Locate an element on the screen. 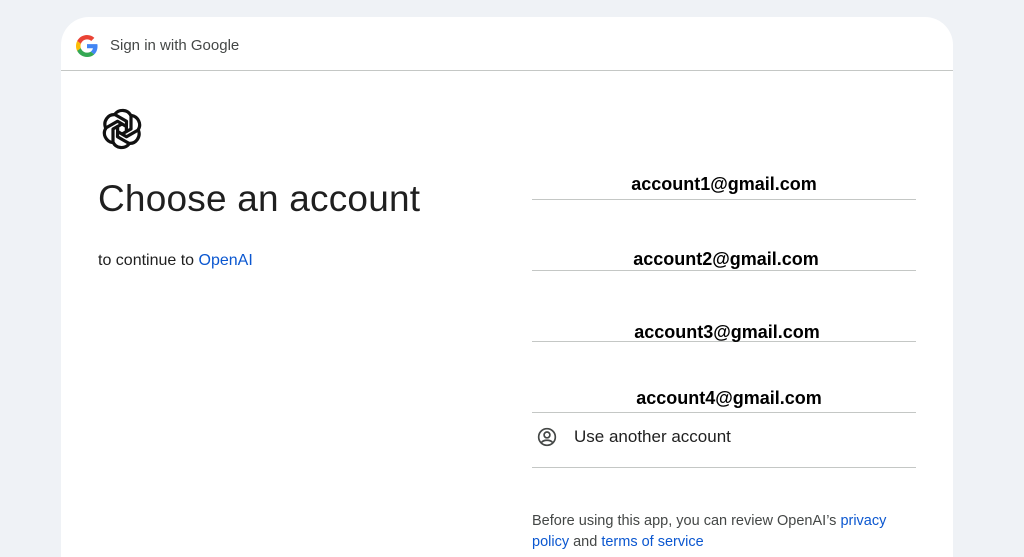  google-g-icon is located at coordinates (87, 46).